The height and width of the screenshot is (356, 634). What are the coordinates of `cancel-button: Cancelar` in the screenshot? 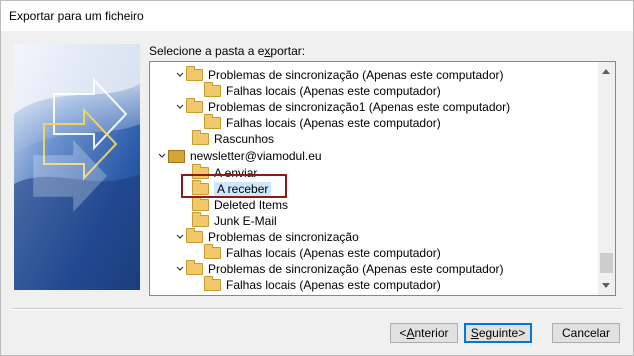 It's located at (586, 333).